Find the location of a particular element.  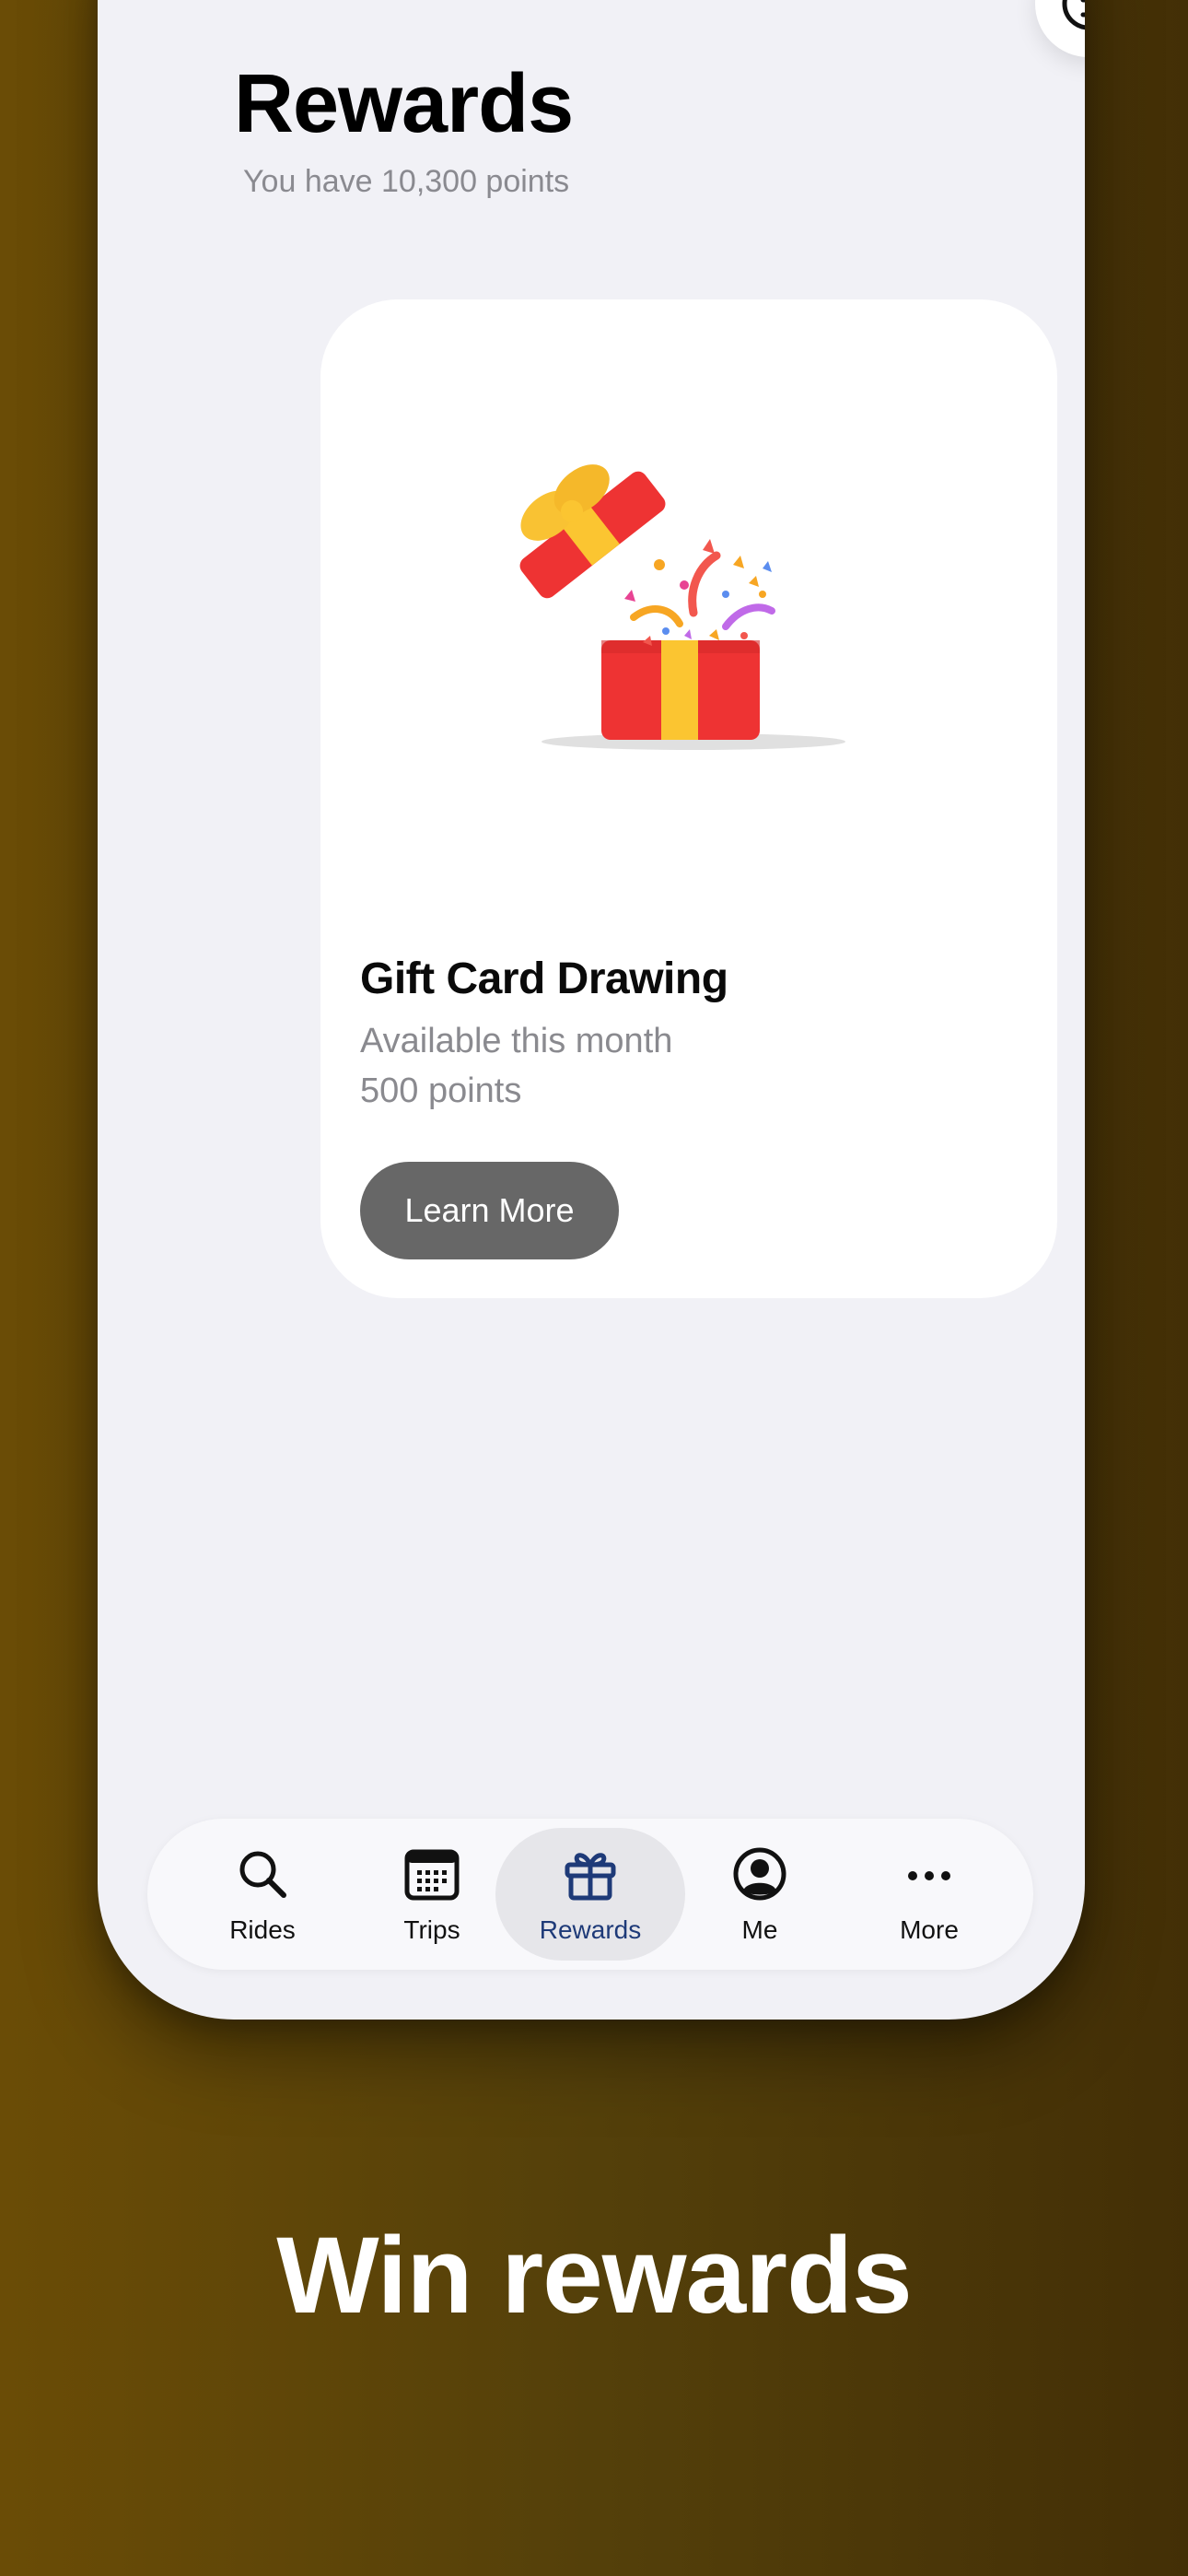

account-icon is located at coordinates (759, 1874).